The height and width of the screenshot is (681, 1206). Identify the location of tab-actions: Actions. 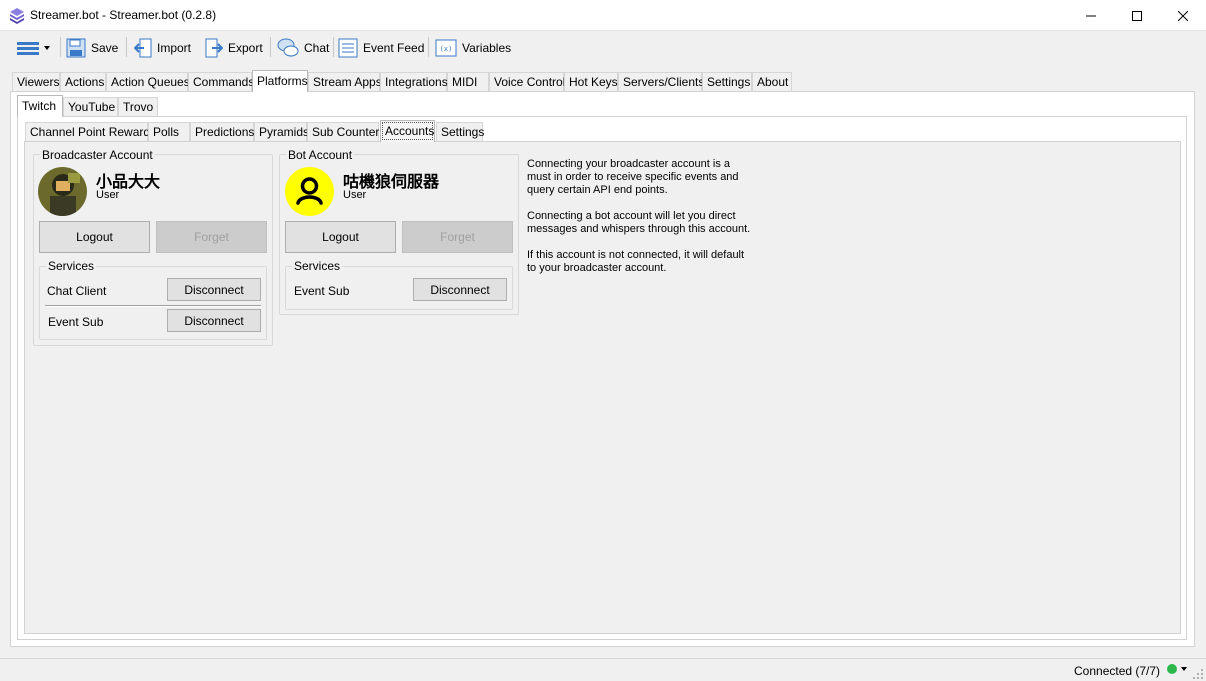
(83, 81).